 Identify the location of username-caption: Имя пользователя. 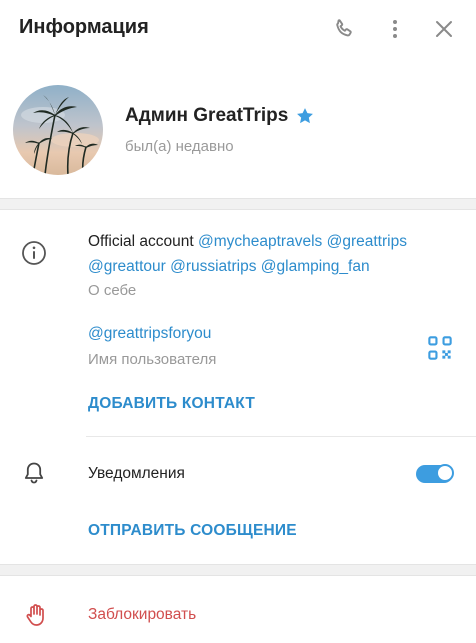
(152, 359).